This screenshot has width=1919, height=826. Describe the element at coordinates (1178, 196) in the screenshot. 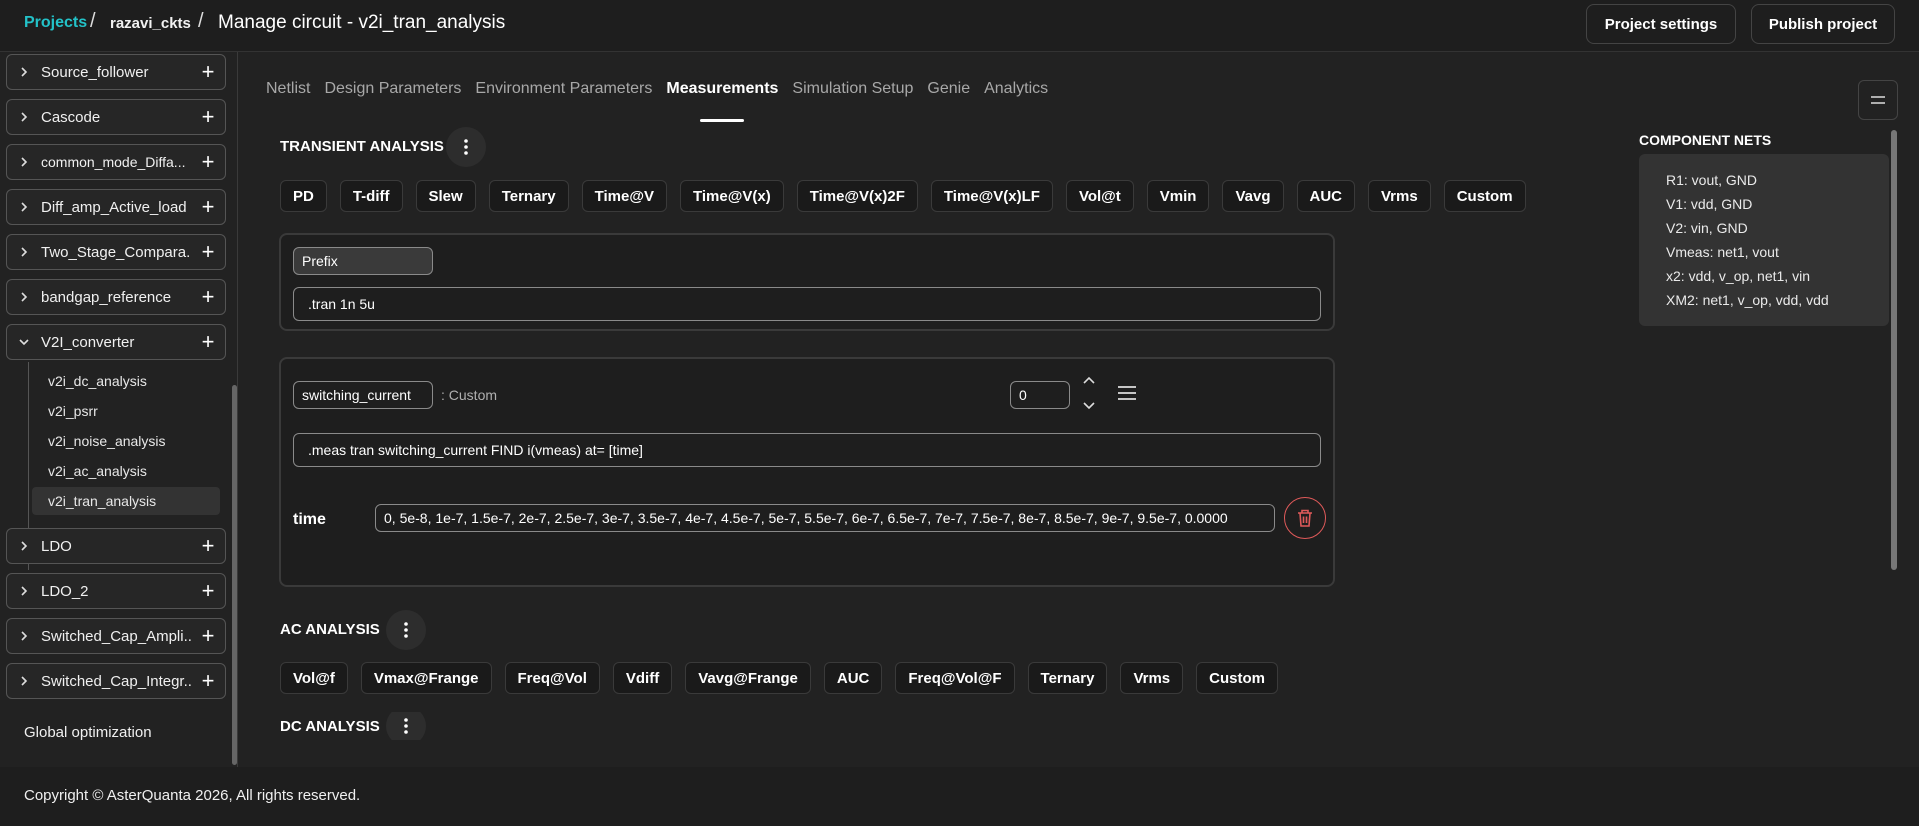

I see `chip-vmin: Vmin` at that location.